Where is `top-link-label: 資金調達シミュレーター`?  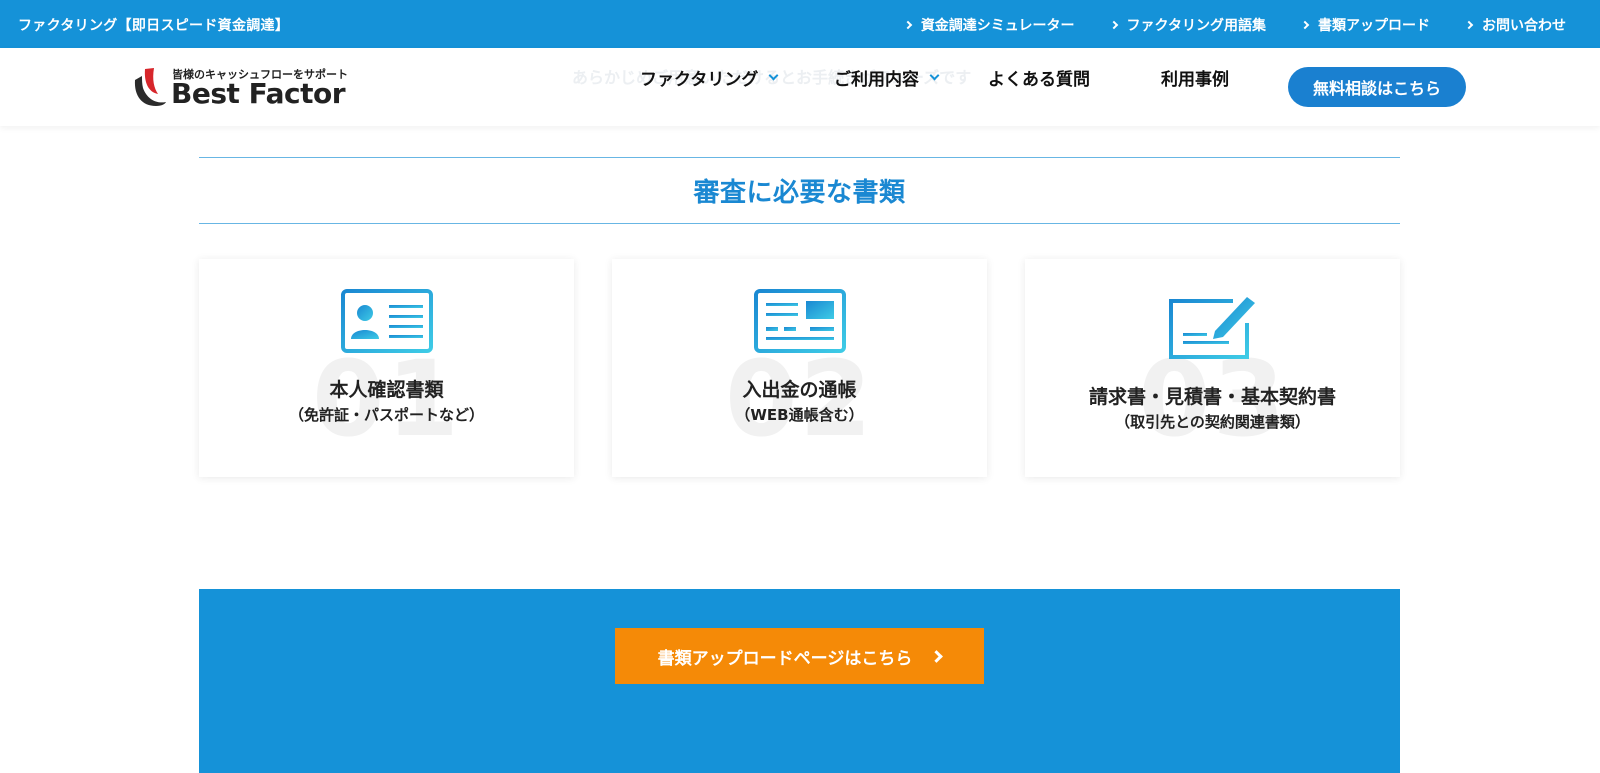
top-link-label: 資金調達シミュレーター is located at coordinates (997, 26).